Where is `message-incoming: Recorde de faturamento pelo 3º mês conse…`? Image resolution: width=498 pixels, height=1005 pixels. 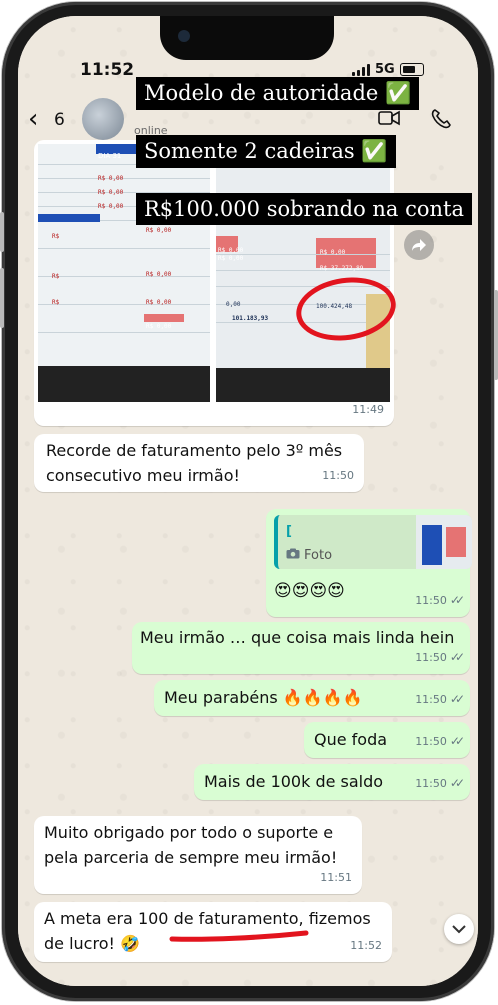 message-incoming: Recorde de faturamento pelo 3º mês conse… is located at coordinates (199, 463).